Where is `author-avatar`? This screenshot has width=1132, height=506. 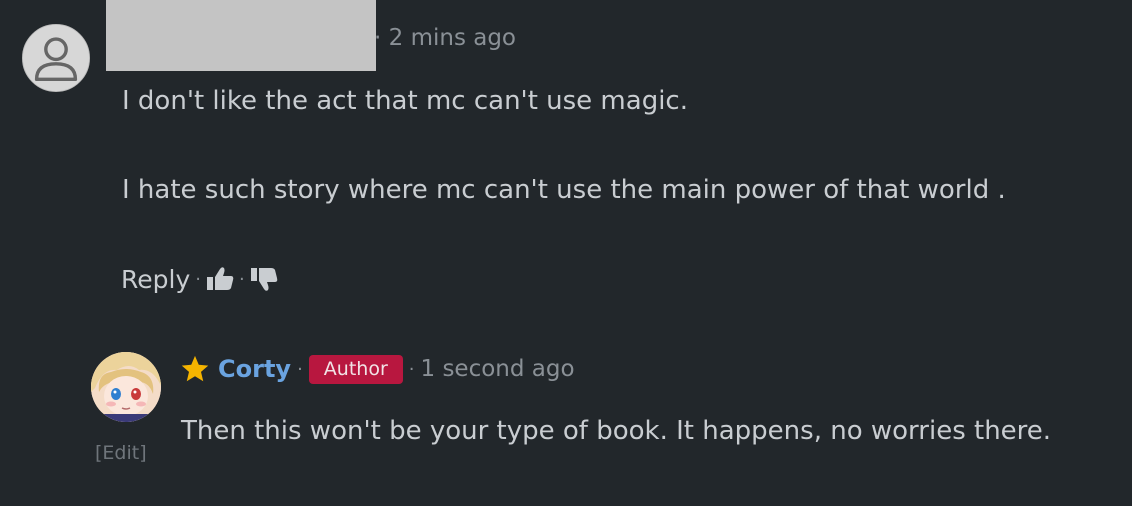 author-avatar is located at coordinates (126, 387).